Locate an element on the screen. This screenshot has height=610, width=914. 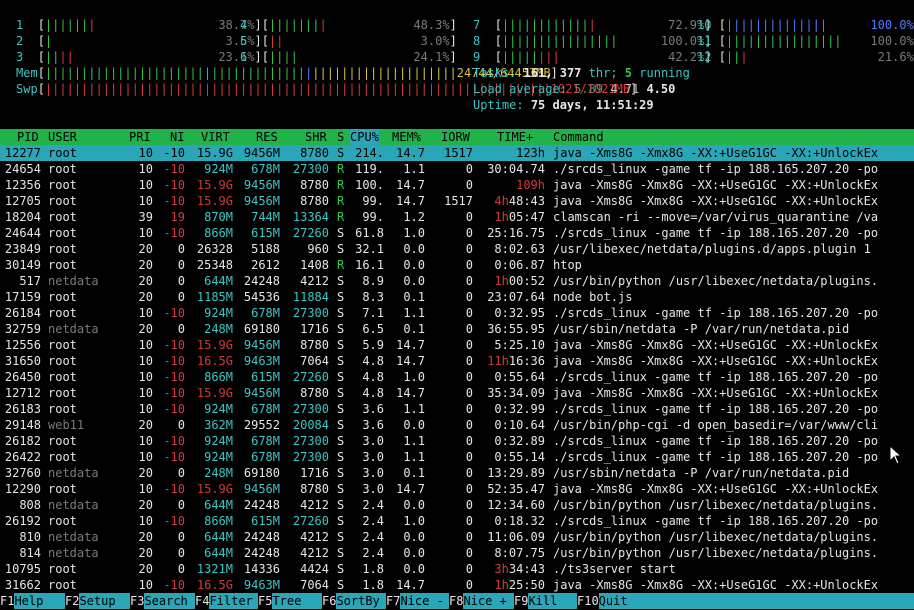
fkey-help-button: Help is located at coordinates (39, 601).